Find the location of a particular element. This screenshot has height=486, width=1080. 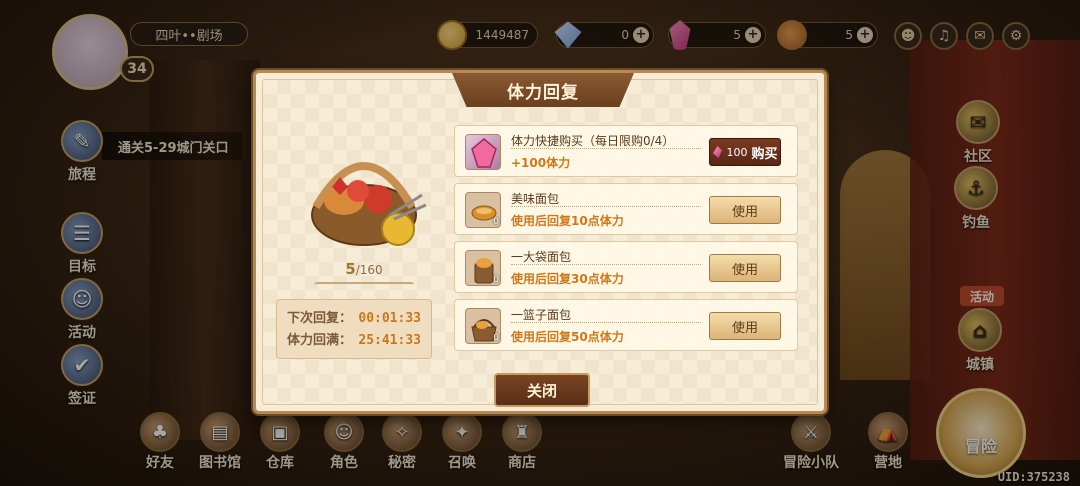

item-desc: 使用后回复10点体力 is located at coordinates (567, 221).